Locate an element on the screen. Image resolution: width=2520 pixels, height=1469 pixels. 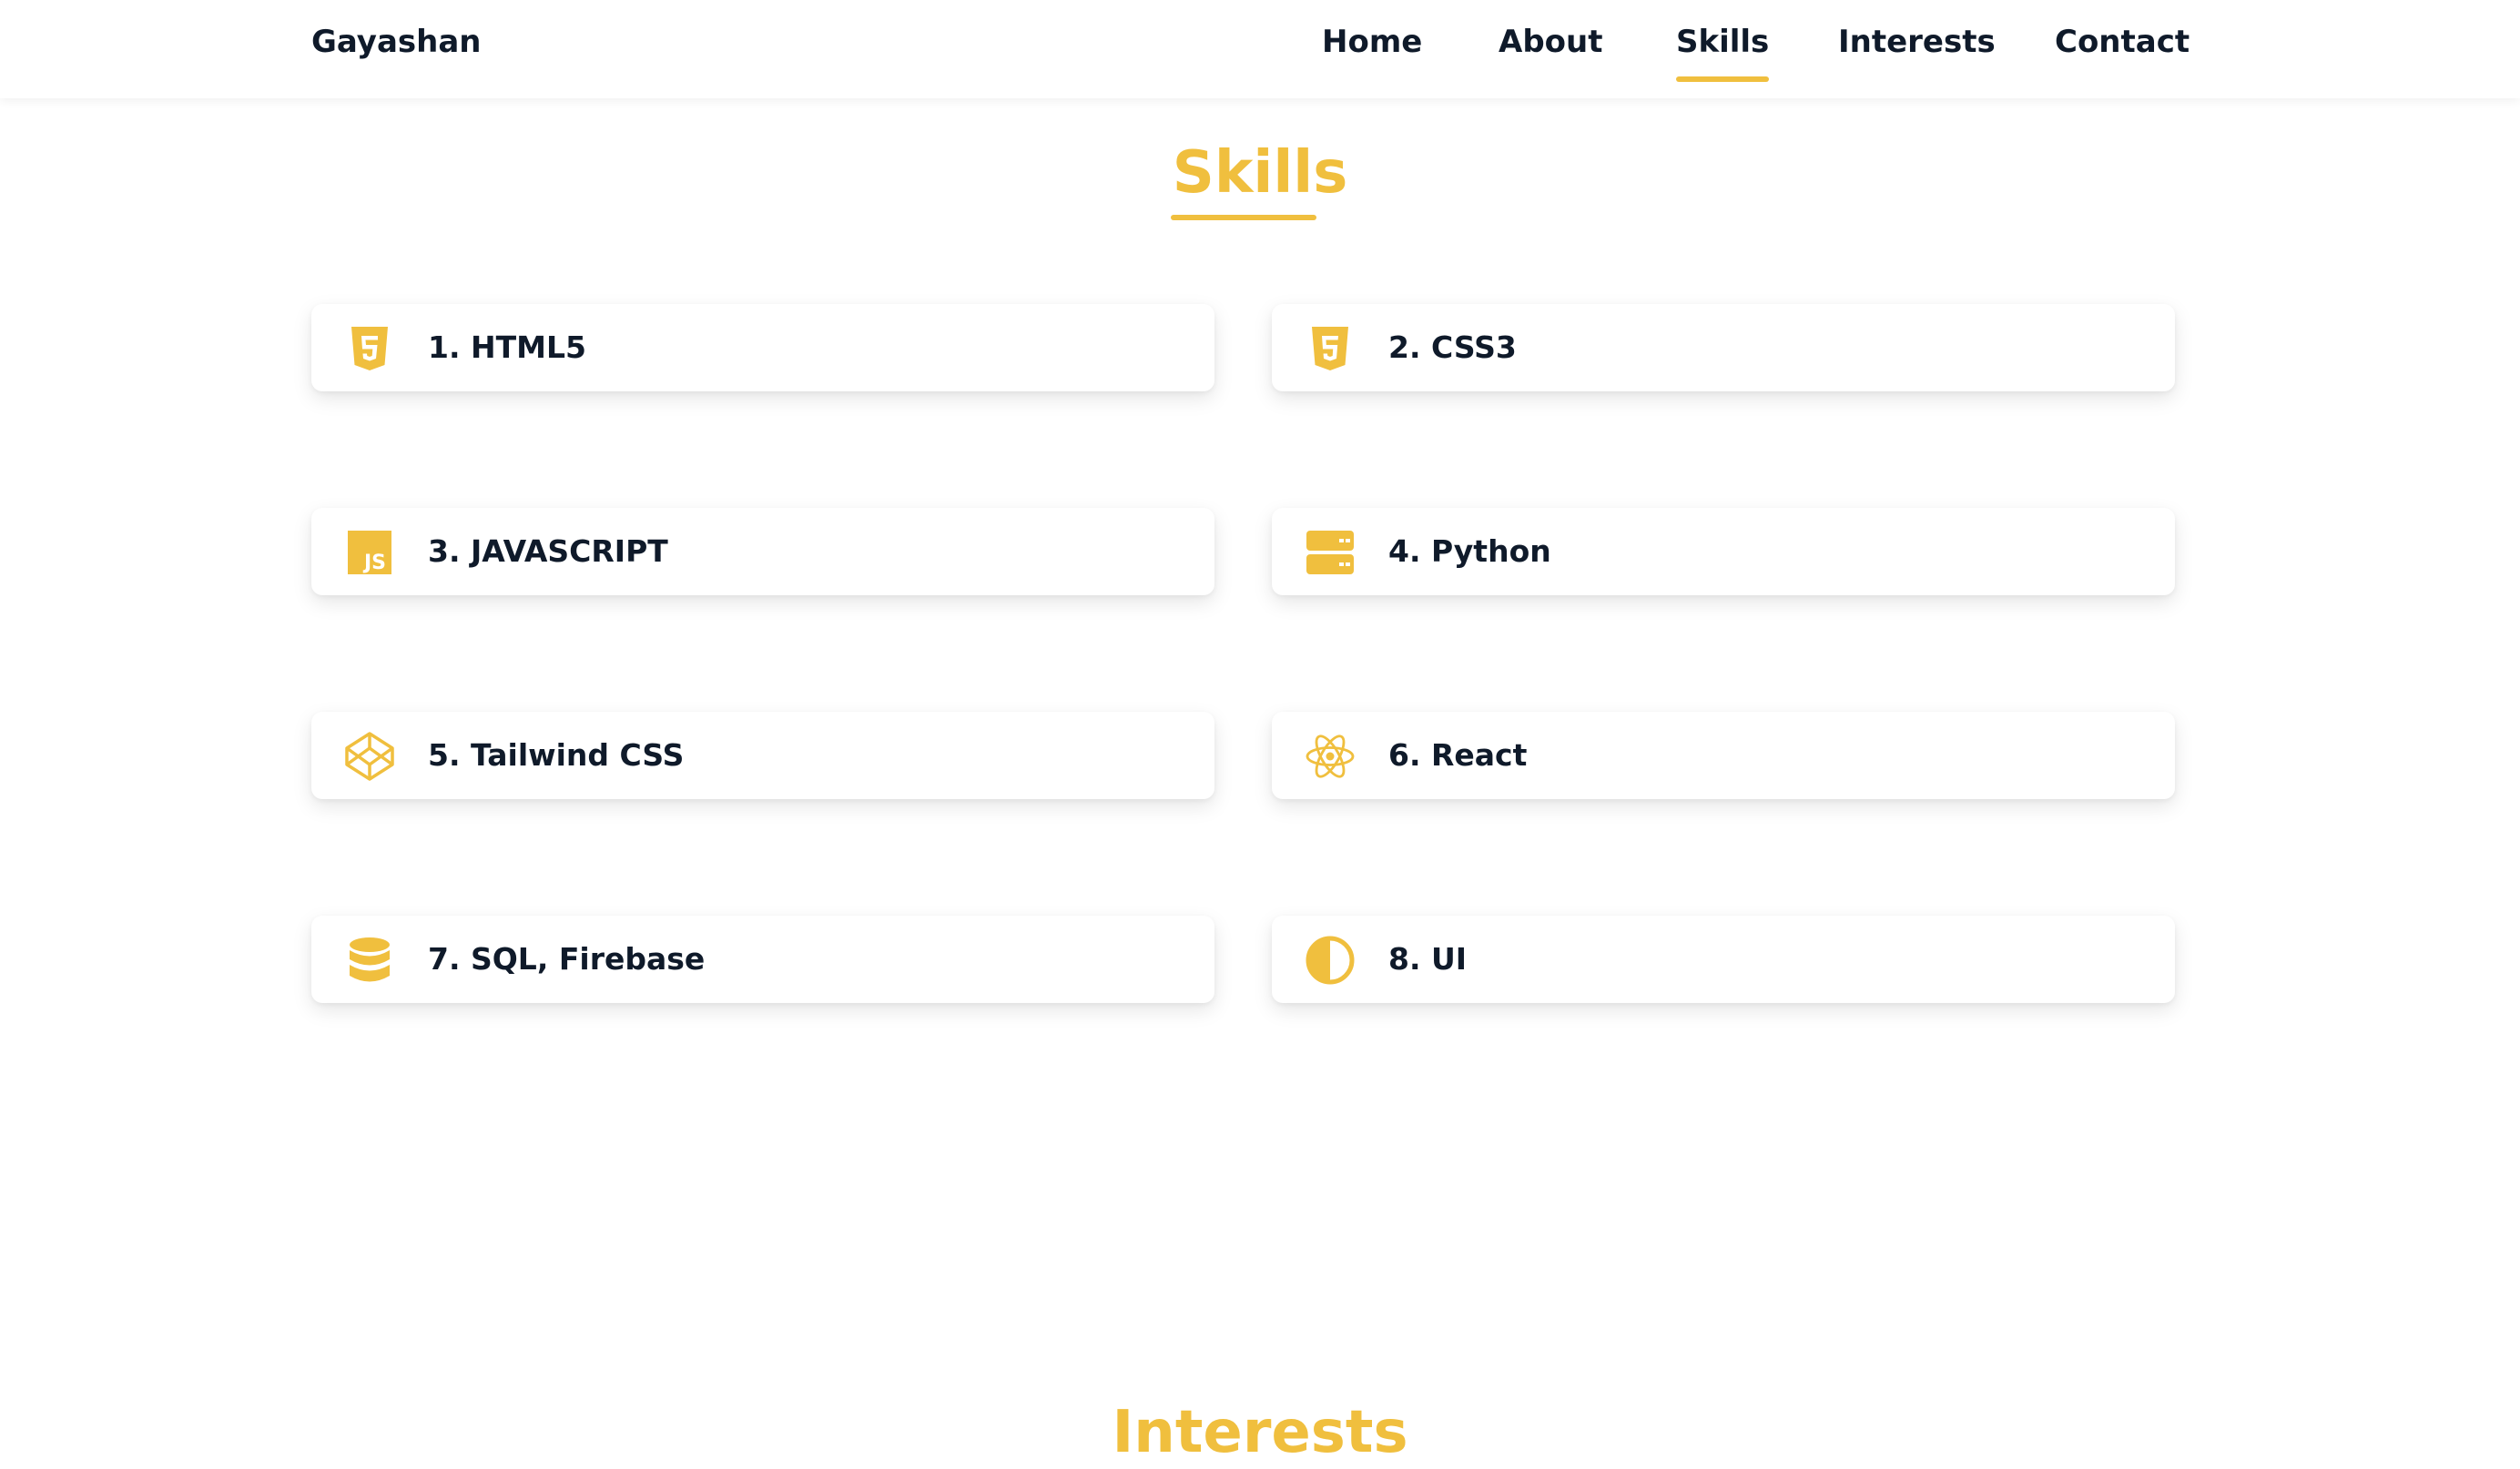
nav-link-interests: Interests is located at coordinates (1917, 42).